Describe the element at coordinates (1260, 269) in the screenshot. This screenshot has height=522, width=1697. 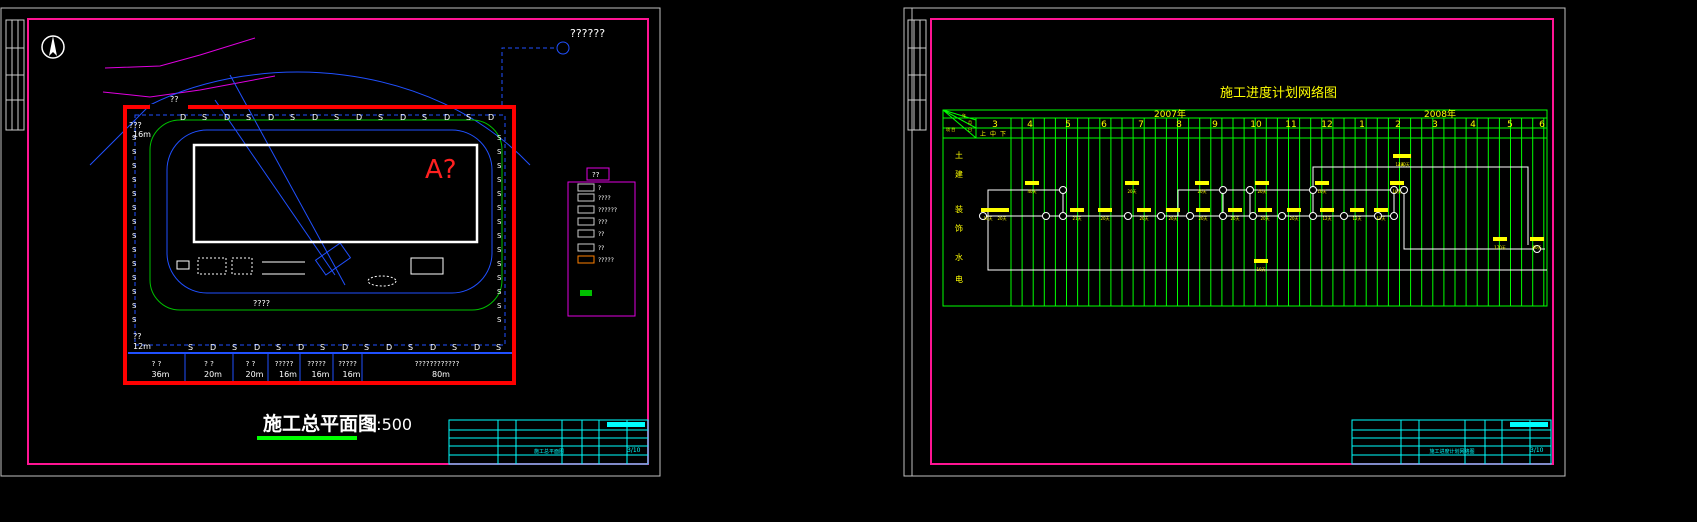
I see `duration-label: 10天` at that location.